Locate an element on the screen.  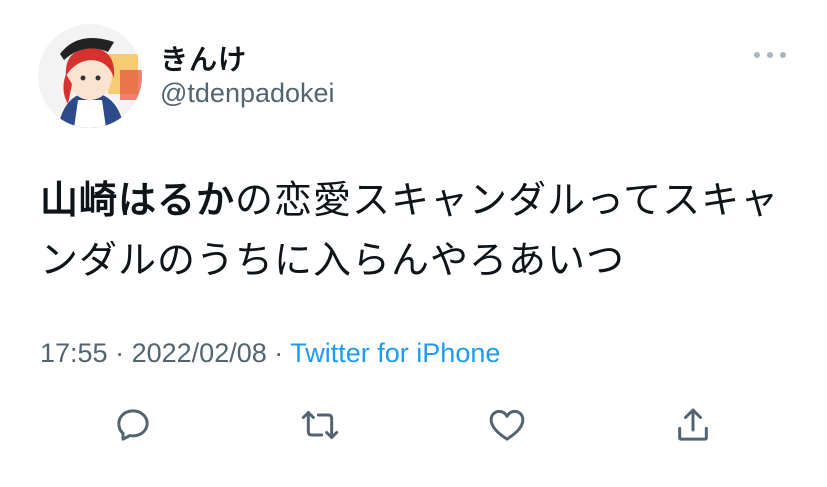
avatar is located at coordinates (90, 76).